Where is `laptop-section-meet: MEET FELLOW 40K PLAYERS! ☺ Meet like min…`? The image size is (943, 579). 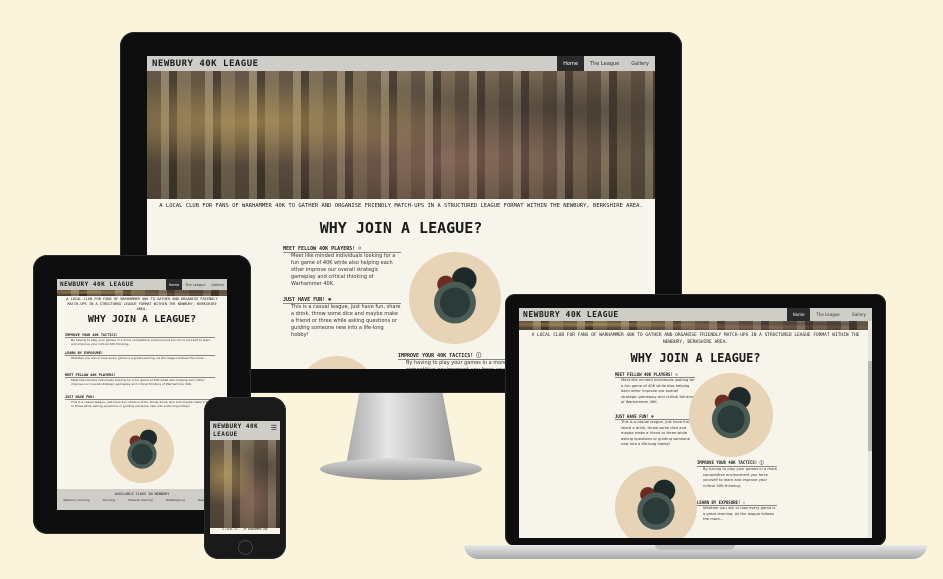
laptop-section-meet: MEET FELLOW 40K PLAYERS! ☺ Meet like min… is located at coordinates (655, 389).